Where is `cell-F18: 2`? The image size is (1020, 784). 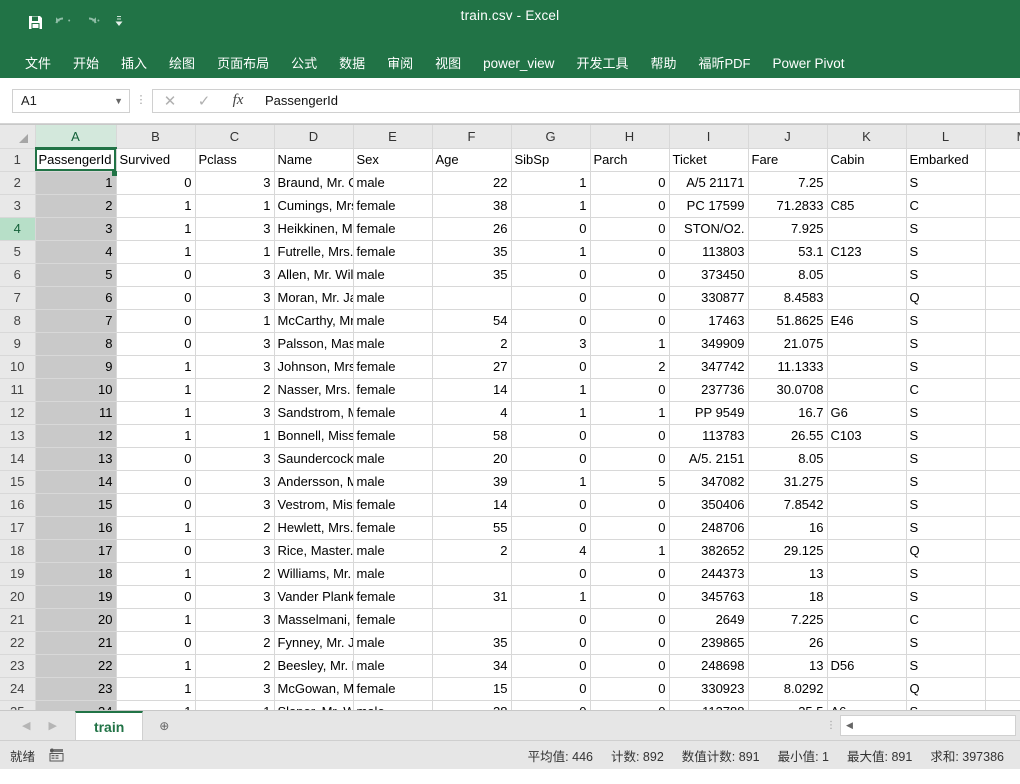 cell-F18: 2 is located at coordinates (472, 551).